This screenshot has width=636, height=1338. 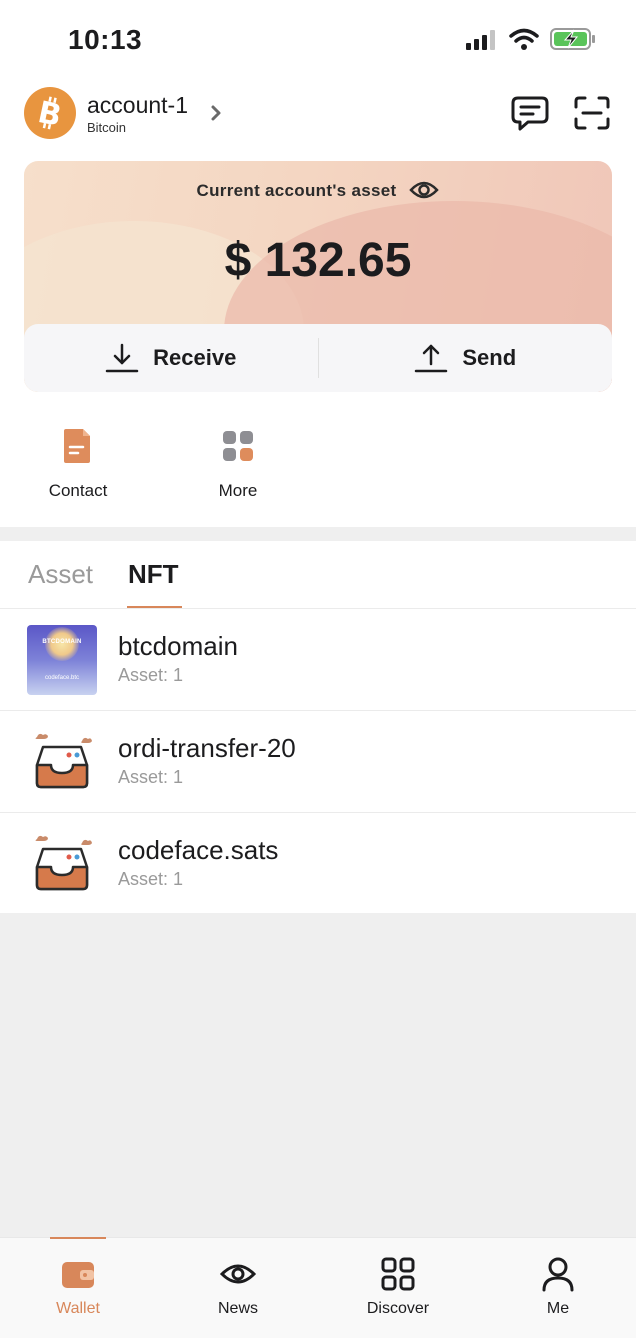 What do you see at coordinates (62, 678) in the screenshot?
I see `thumbnail-subtitle: codeface.btc` at bounding box center [62, 678].